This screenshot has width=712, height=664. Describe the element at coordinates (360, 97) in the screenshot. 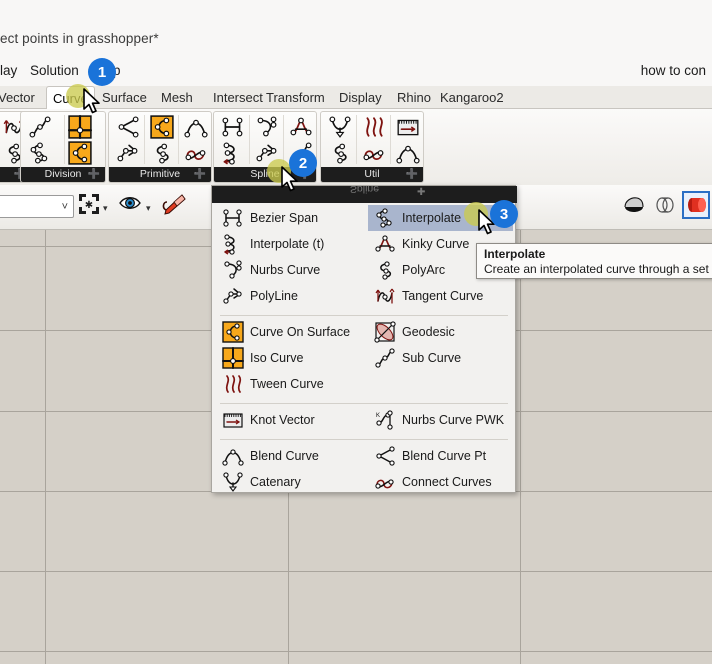

I see `tab-display: Display` at that location.